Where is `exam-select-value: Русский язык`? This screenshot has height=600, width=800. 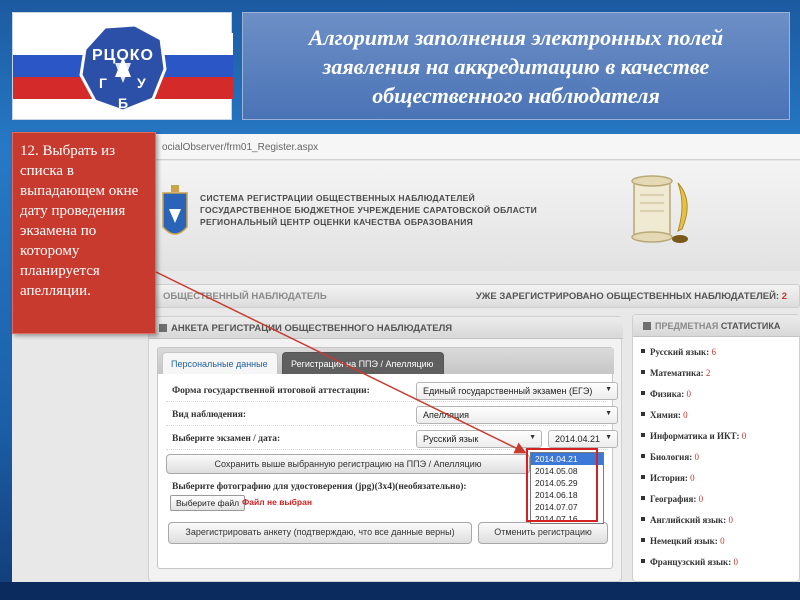 exam-select-value: Русский язык is located at coordinates (451, 439).